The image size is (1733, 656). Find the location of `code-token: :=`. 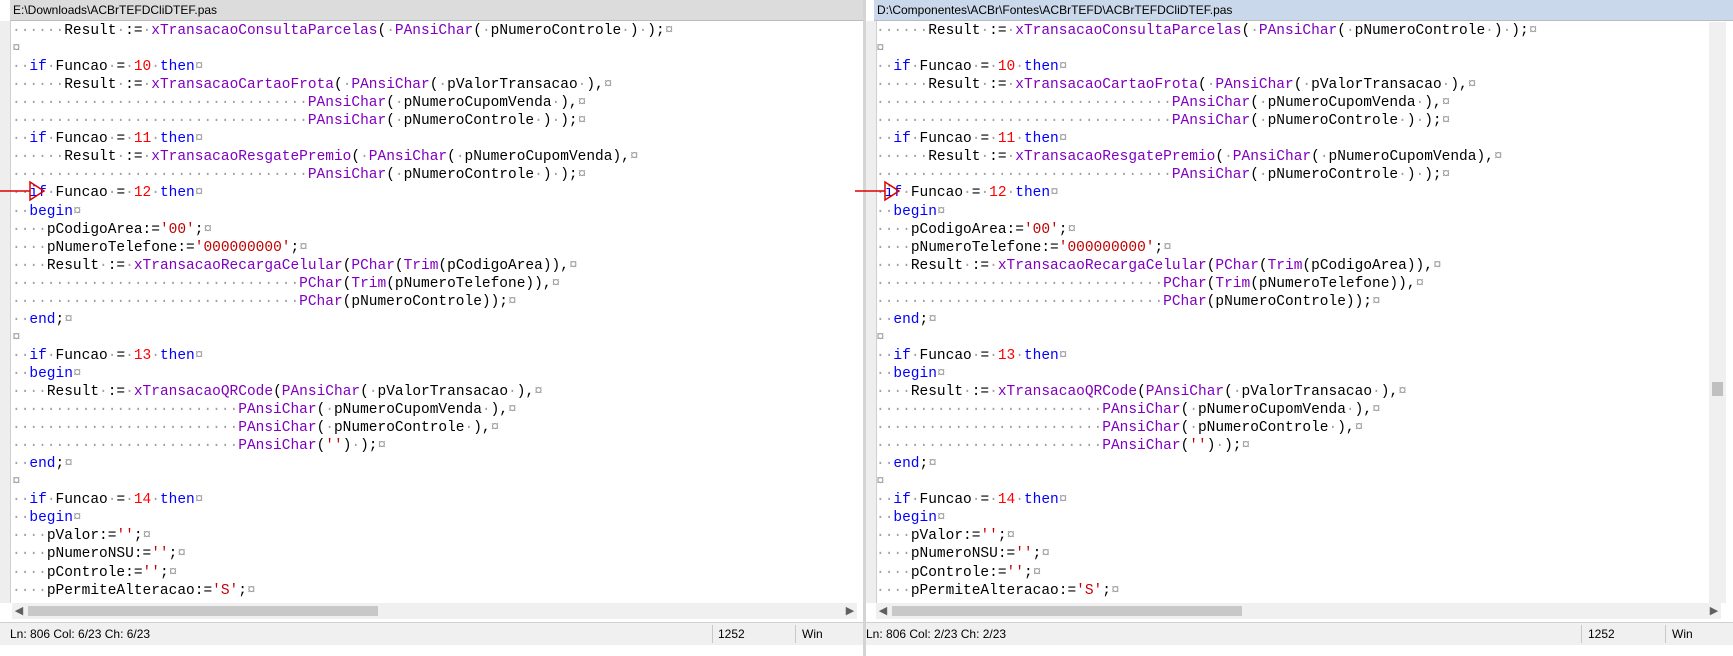

code-token: := is located at coordinates (116, 392).